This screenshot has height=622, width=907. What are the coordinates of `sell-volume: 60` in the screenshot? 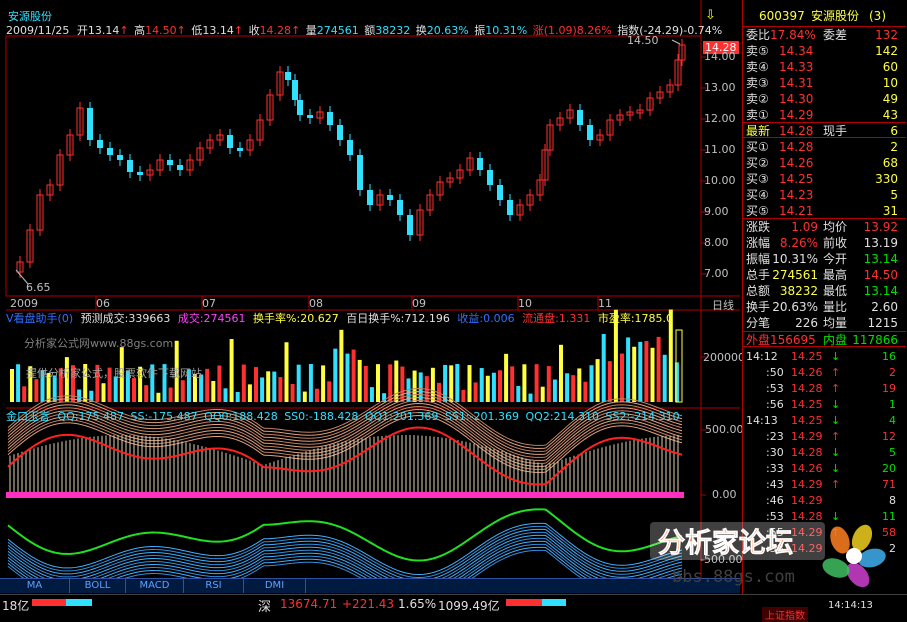 It's located at (890, 67).